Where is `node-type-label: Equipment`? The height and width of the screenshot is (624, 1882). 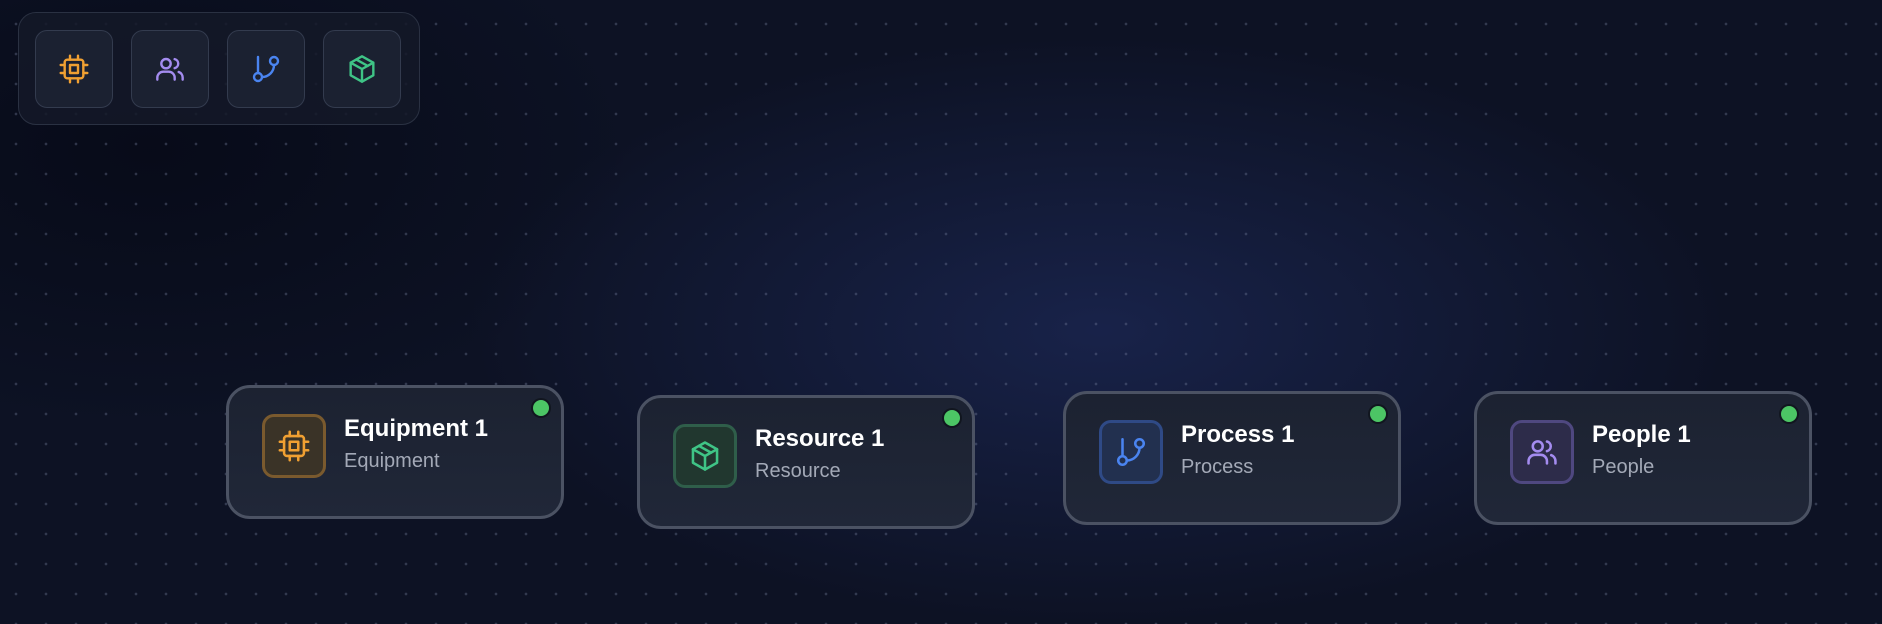
node-type-label: Equipment is located at coordinates (392, 461).